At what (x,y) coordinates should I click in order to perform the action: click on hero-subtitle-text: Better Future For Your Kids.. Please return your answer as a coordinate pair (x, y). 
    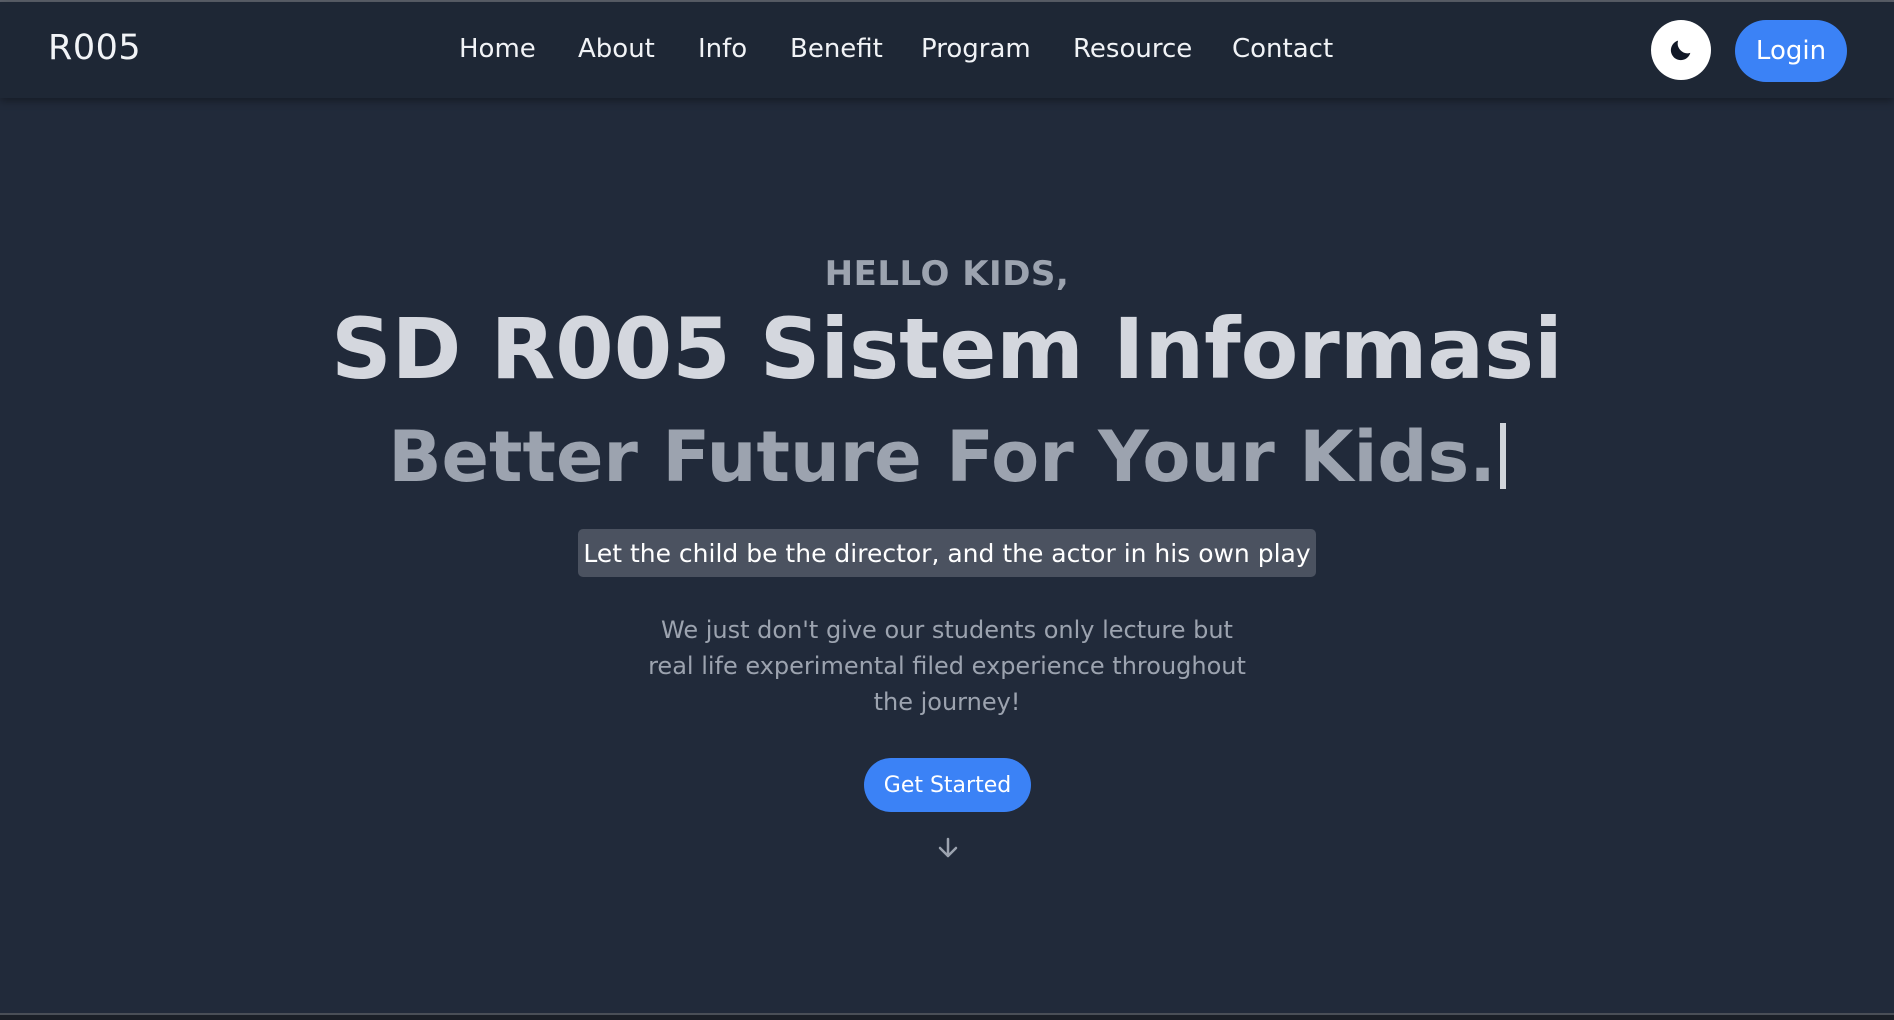
    Looking at the image, I should click on (942, 457).